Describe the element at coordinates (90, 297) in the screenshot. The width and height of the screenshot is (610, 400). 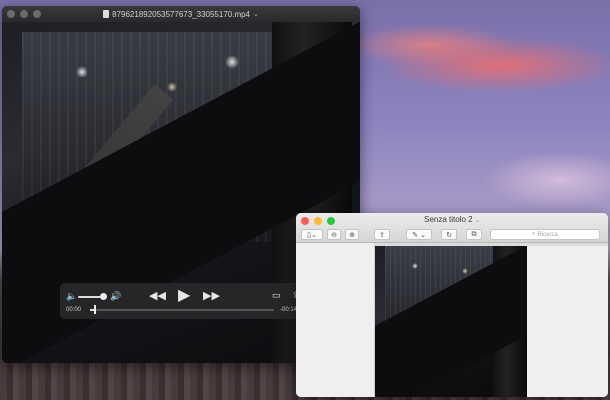
I see `volume-slider` at that location.